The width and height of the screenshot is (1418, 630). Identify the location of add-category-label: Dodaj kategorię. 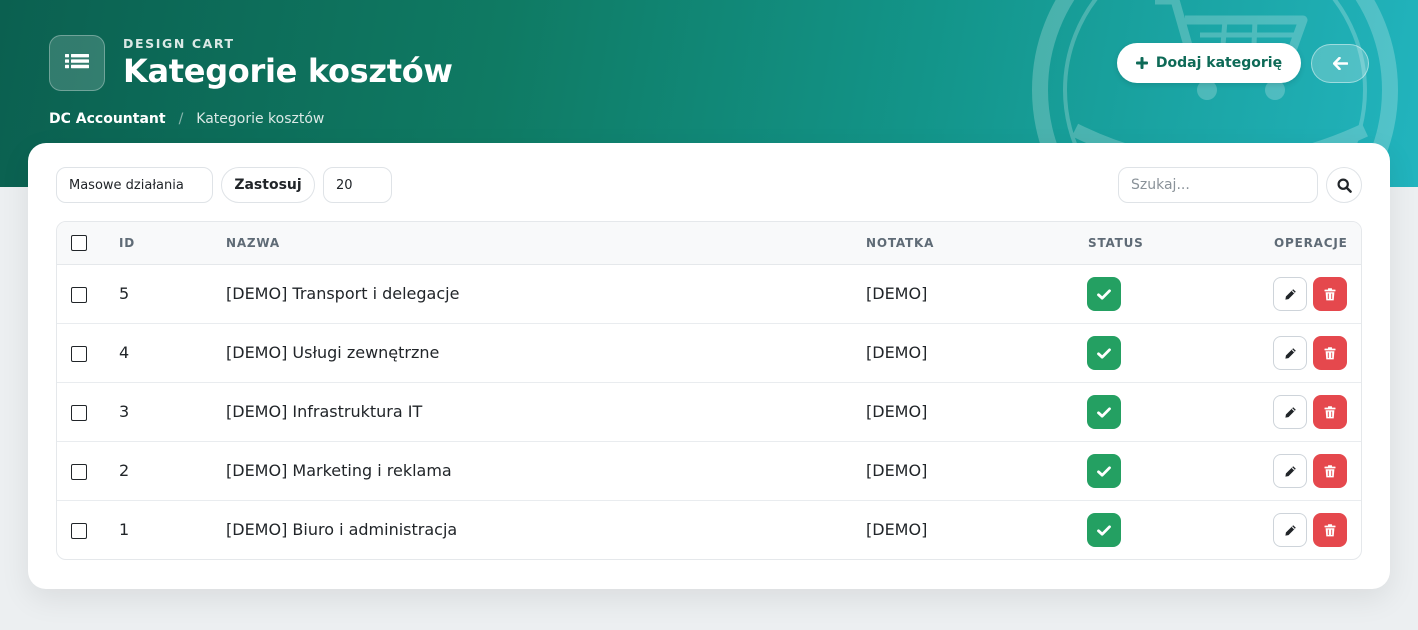
(1219, 63).